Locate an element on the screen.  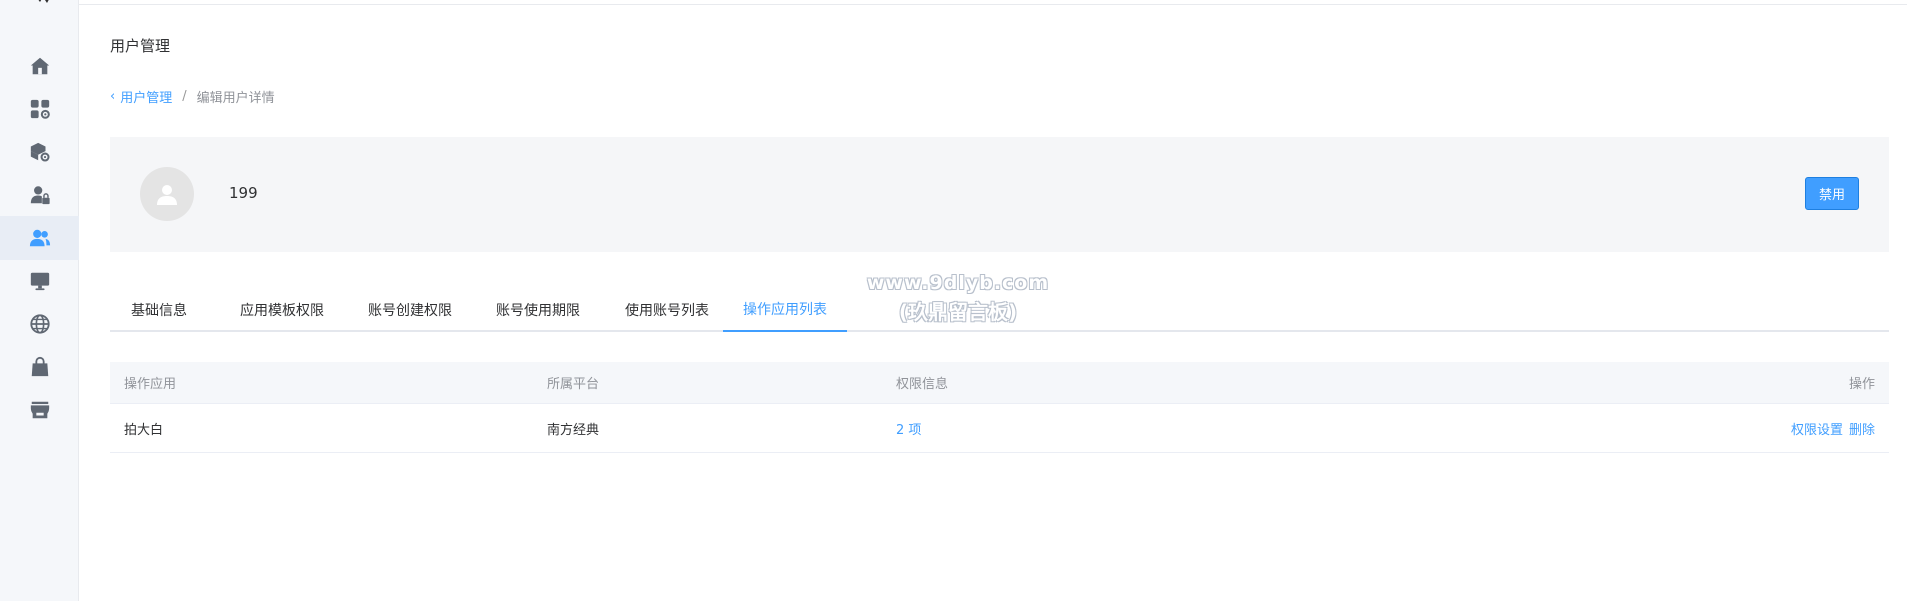
user-lock-icon is located at coordinates (40, 195).